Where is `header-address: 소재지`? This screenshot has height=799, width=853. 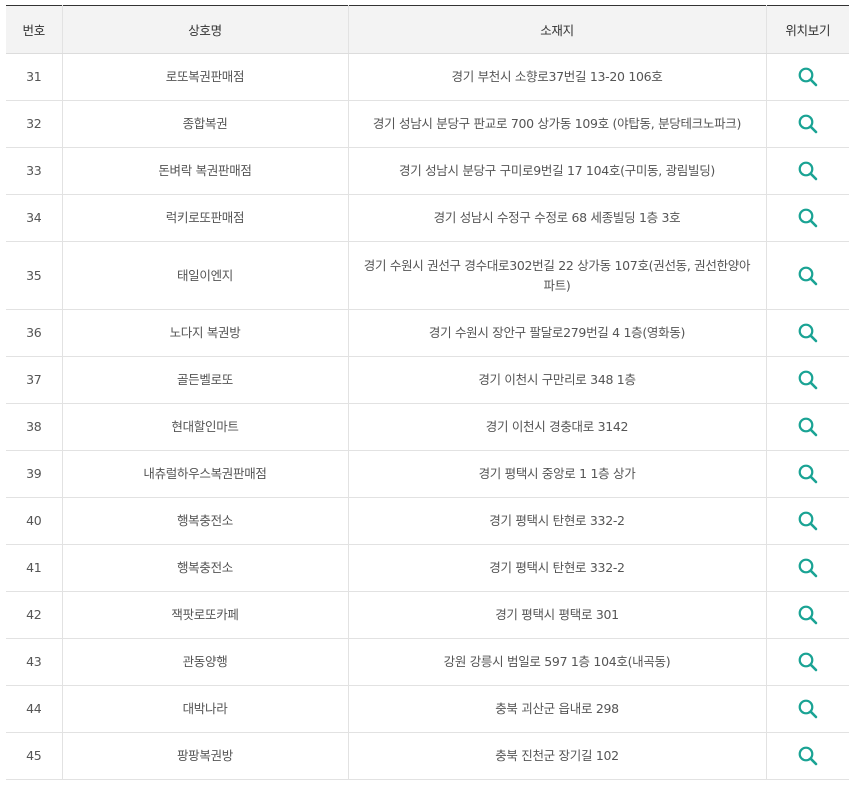 header-address: 소재지 is located at coordinates (557, 29).